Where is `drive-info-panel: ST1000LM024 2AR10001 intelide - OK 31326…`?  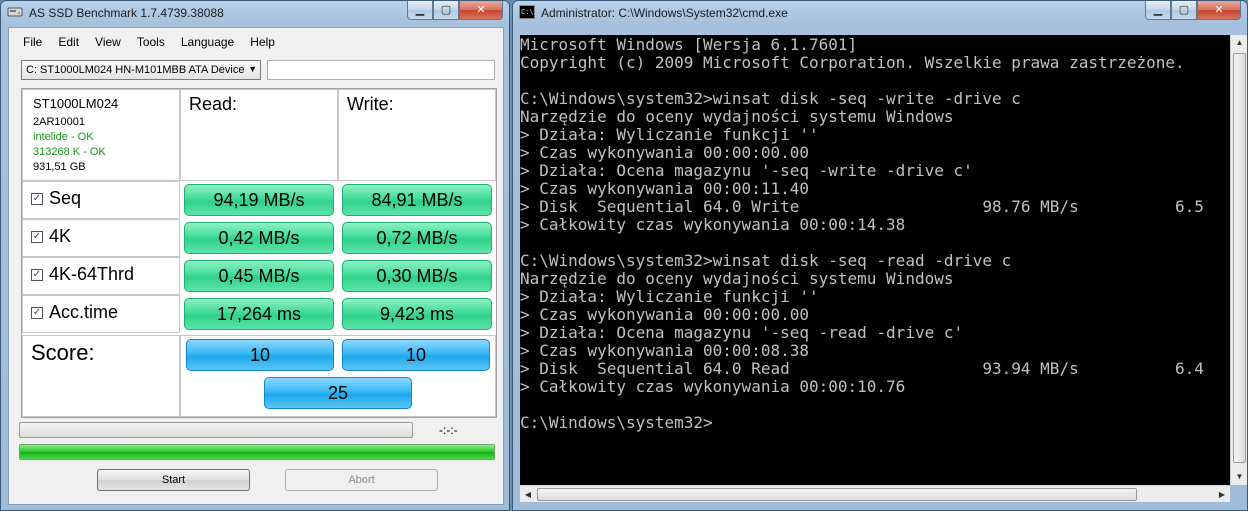 drive-info-panel: ST1000LM024 2AR10001 intelide - OK 31326… is located at coordinates (101, 135).